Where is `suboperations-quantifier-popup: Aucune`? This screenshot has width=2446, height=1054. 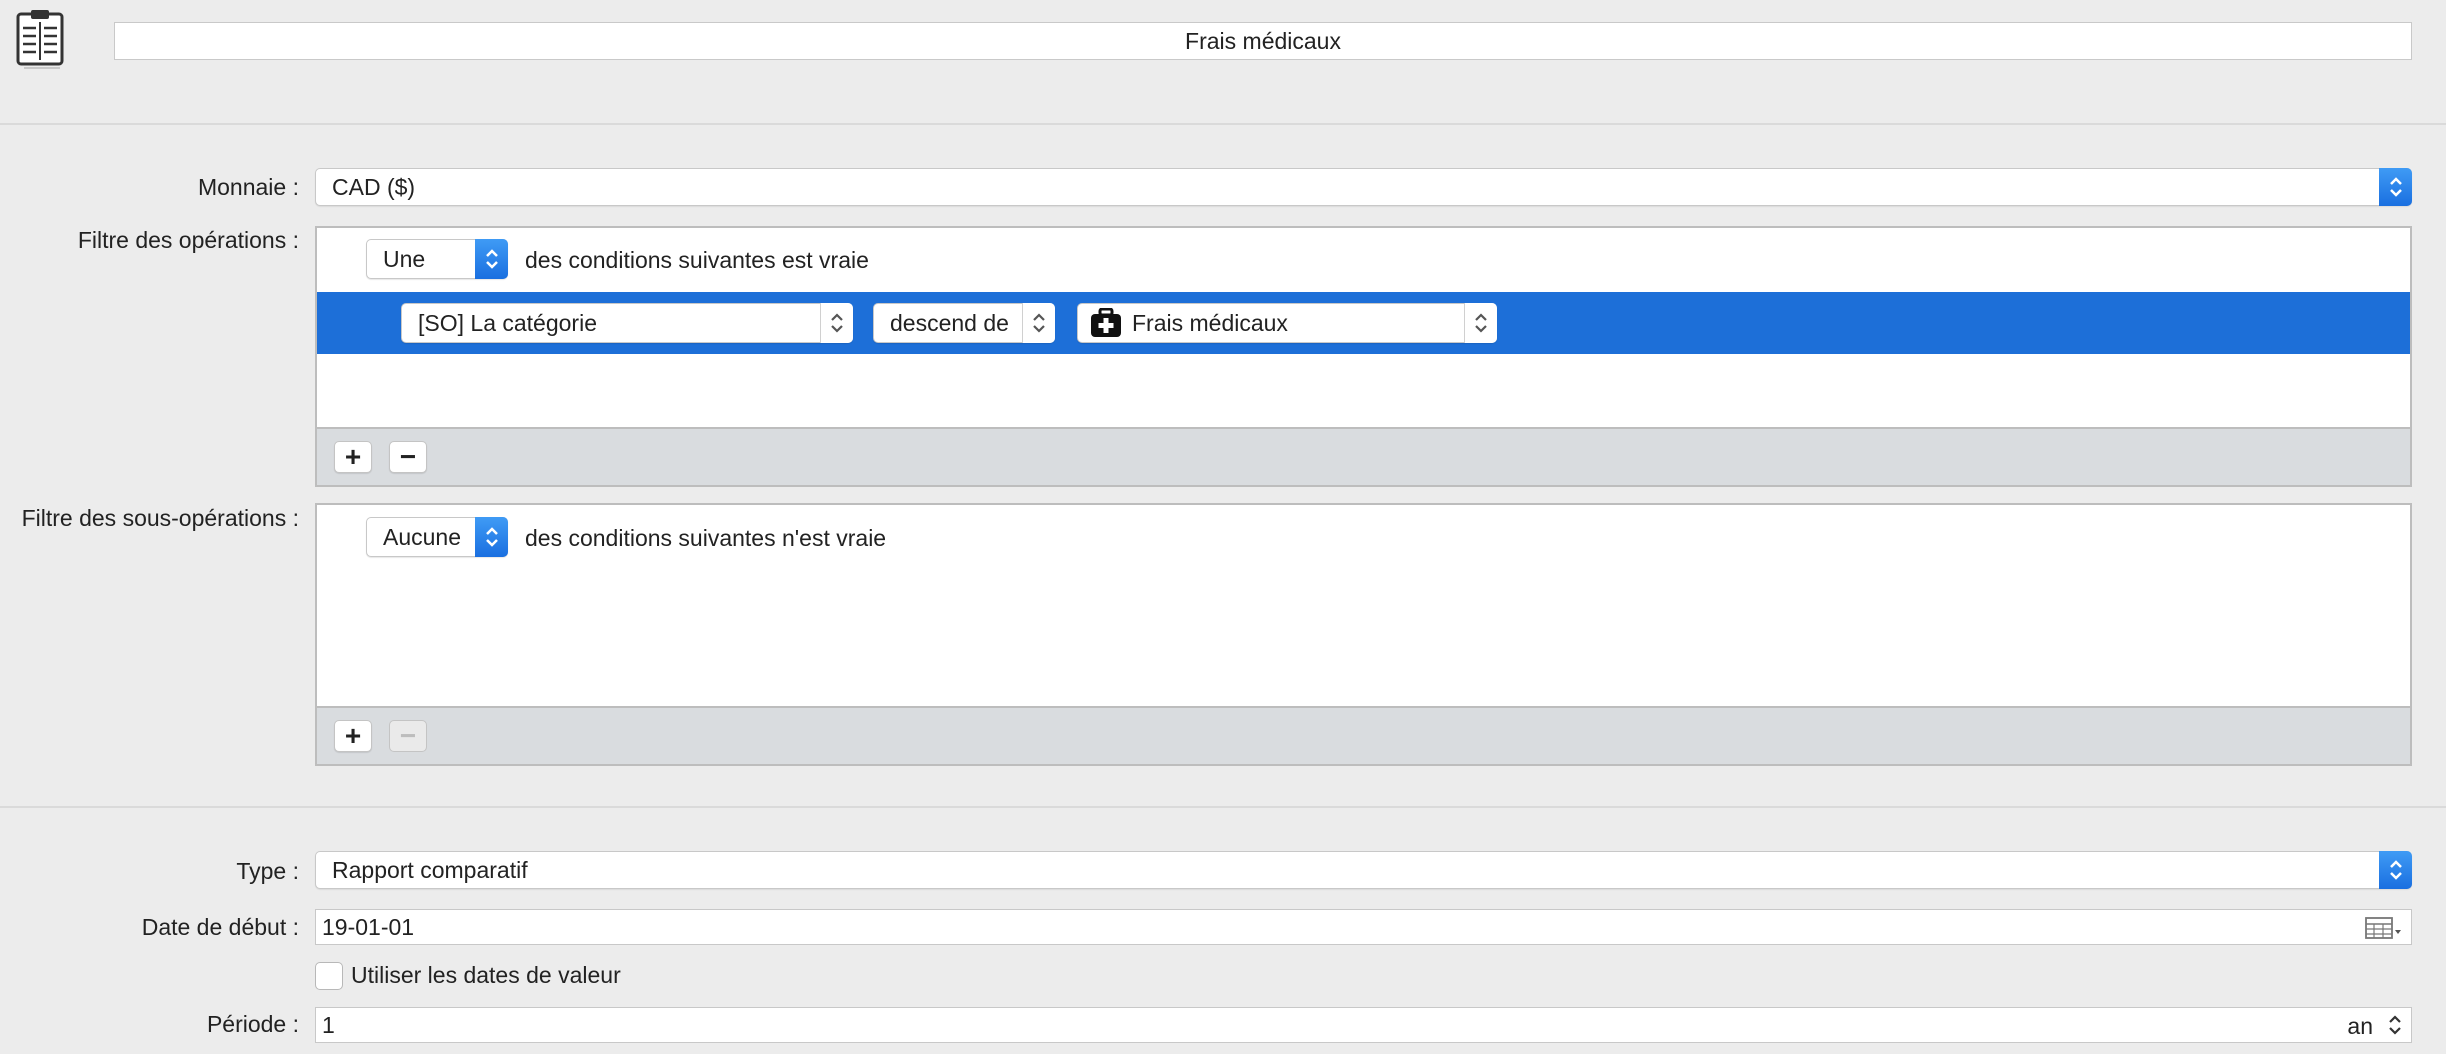 suboperations-quantifier-popup: Aucune is located at coordinates (437, 537).